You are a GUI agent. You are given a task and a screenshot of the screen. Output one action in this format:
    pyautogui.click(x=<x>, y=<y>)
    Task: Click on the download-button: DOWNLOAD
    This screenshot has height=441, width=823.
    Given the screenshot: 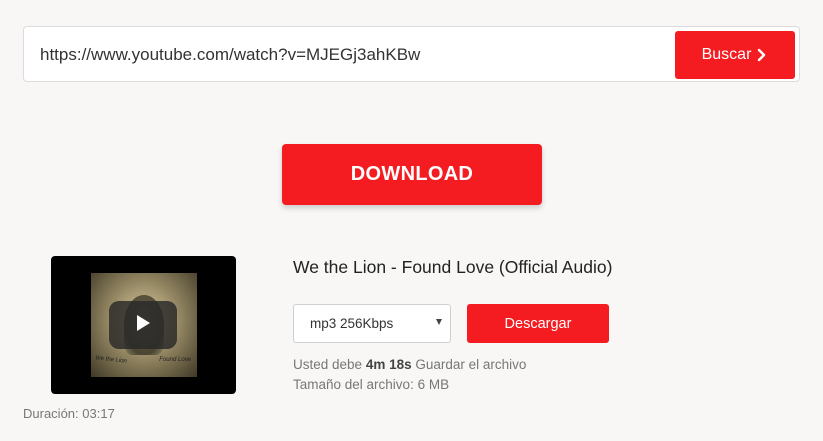 What is the action you would take?
    pyautogui.click(x=412, y=174)
    